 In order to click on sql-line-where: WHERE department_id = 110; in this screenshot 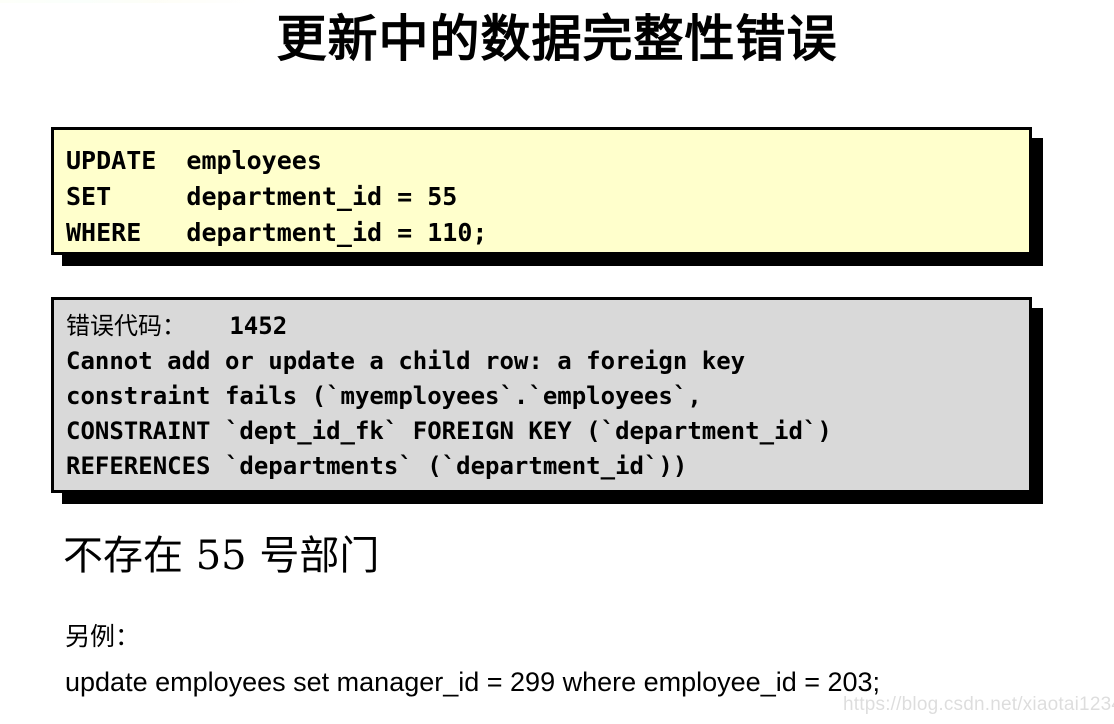, I will do `click(277, 232)`.